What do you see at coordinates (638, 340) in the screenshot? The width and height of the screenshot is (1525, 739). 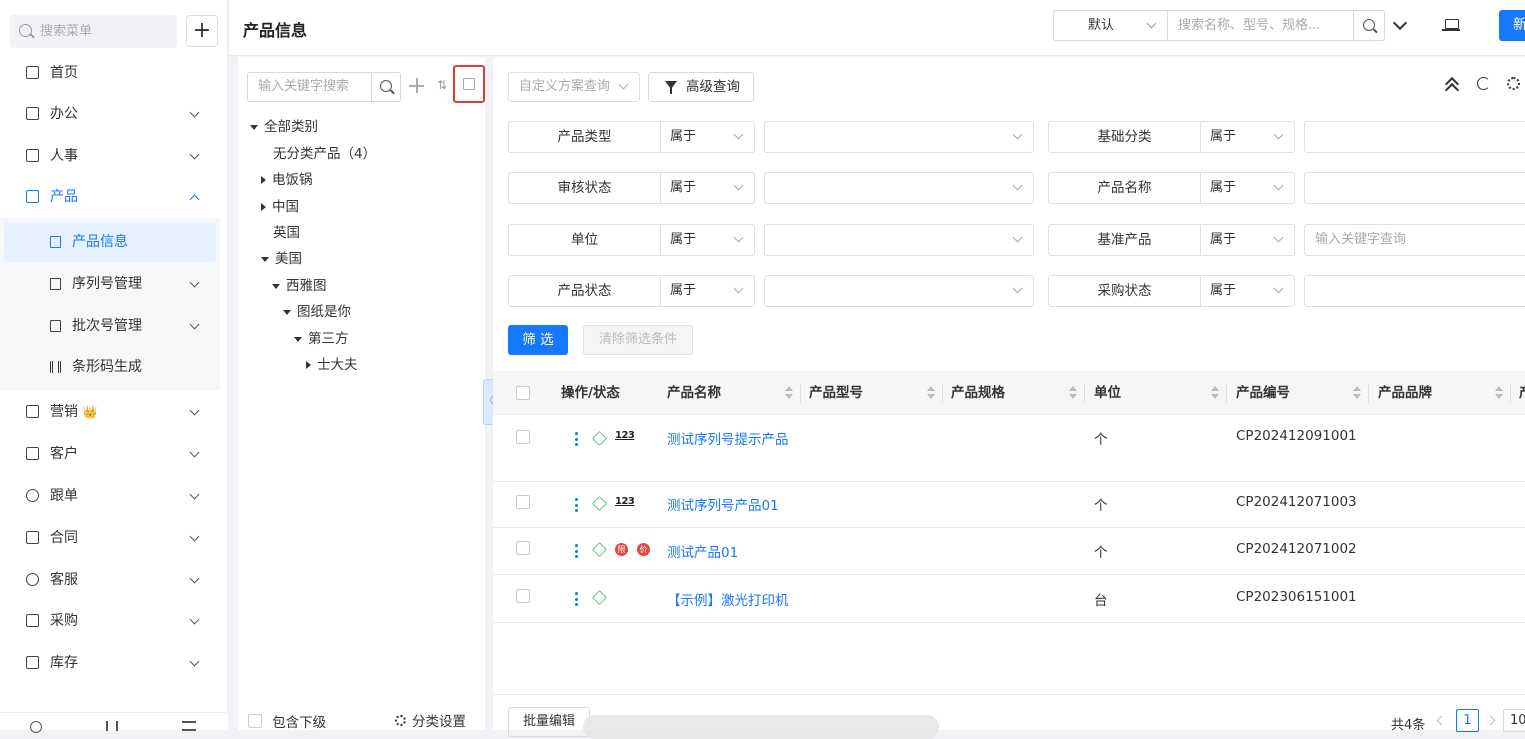 I see `clear-filter-button: 清除筛选条件` at bounding box center [638, 340].